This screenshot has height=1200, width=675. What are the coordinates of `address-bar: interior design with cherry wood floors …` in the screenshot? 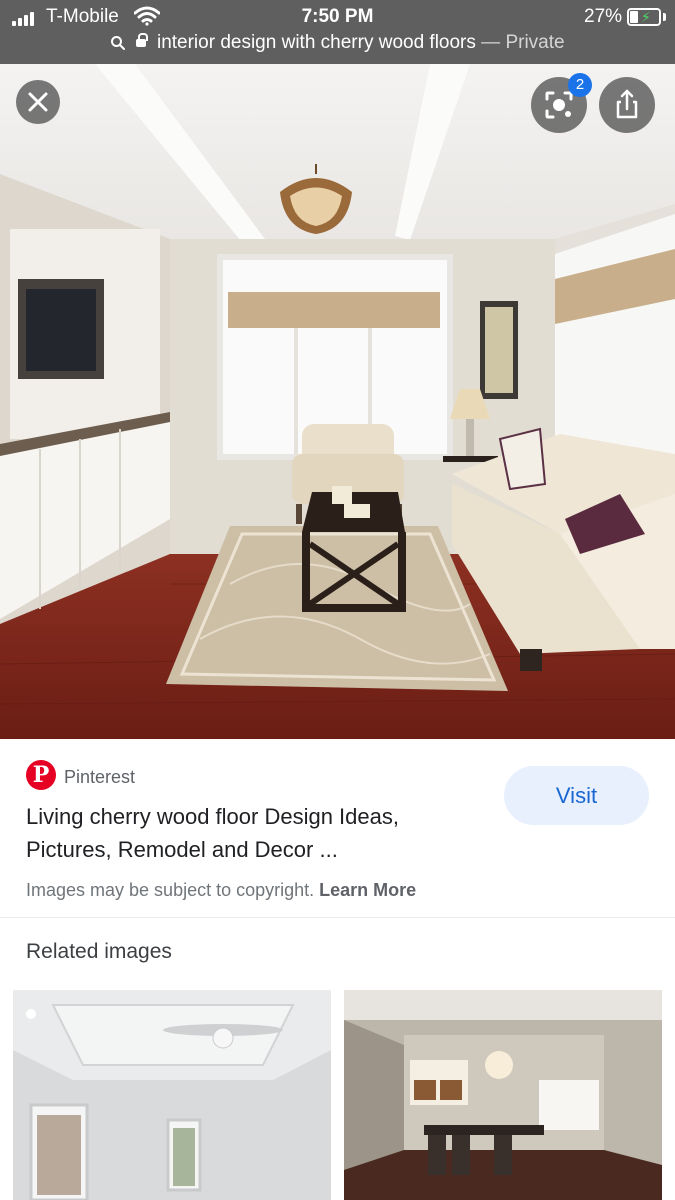 It's located at (337, 45).